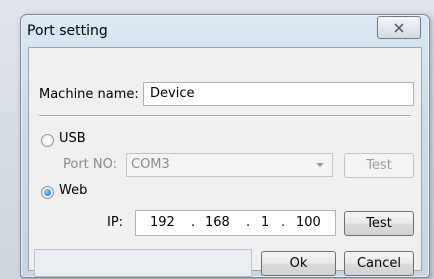  What do you see at coordinates (229, 165) in the screenshot?
I see `port-select: COM3` at bounding box center [229, 165].